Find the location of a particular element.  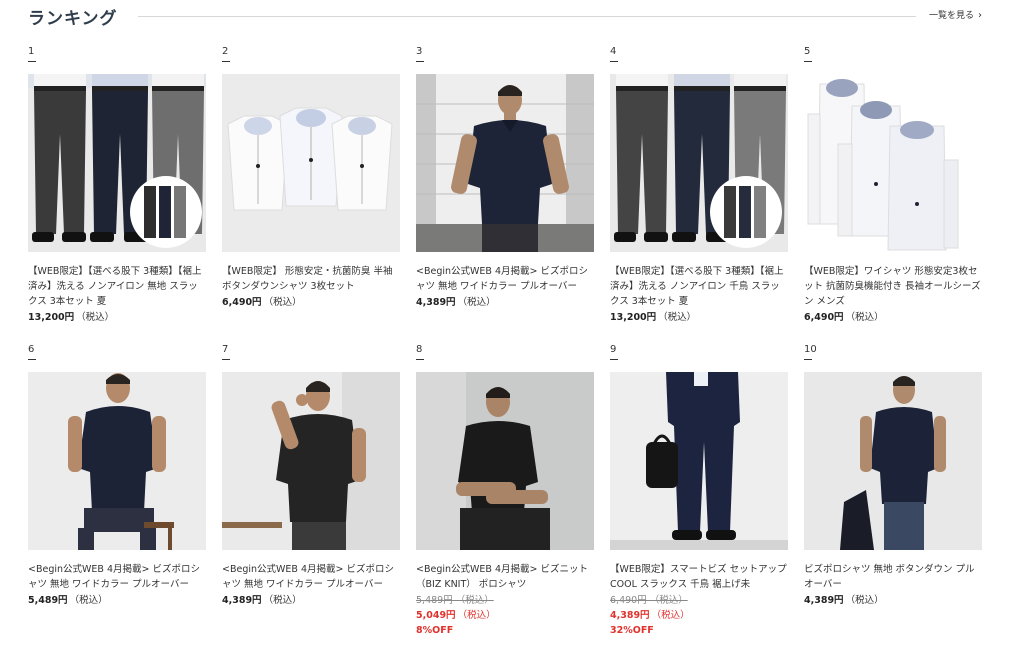

section-title: ランキング is located at coordinates (73, 19).